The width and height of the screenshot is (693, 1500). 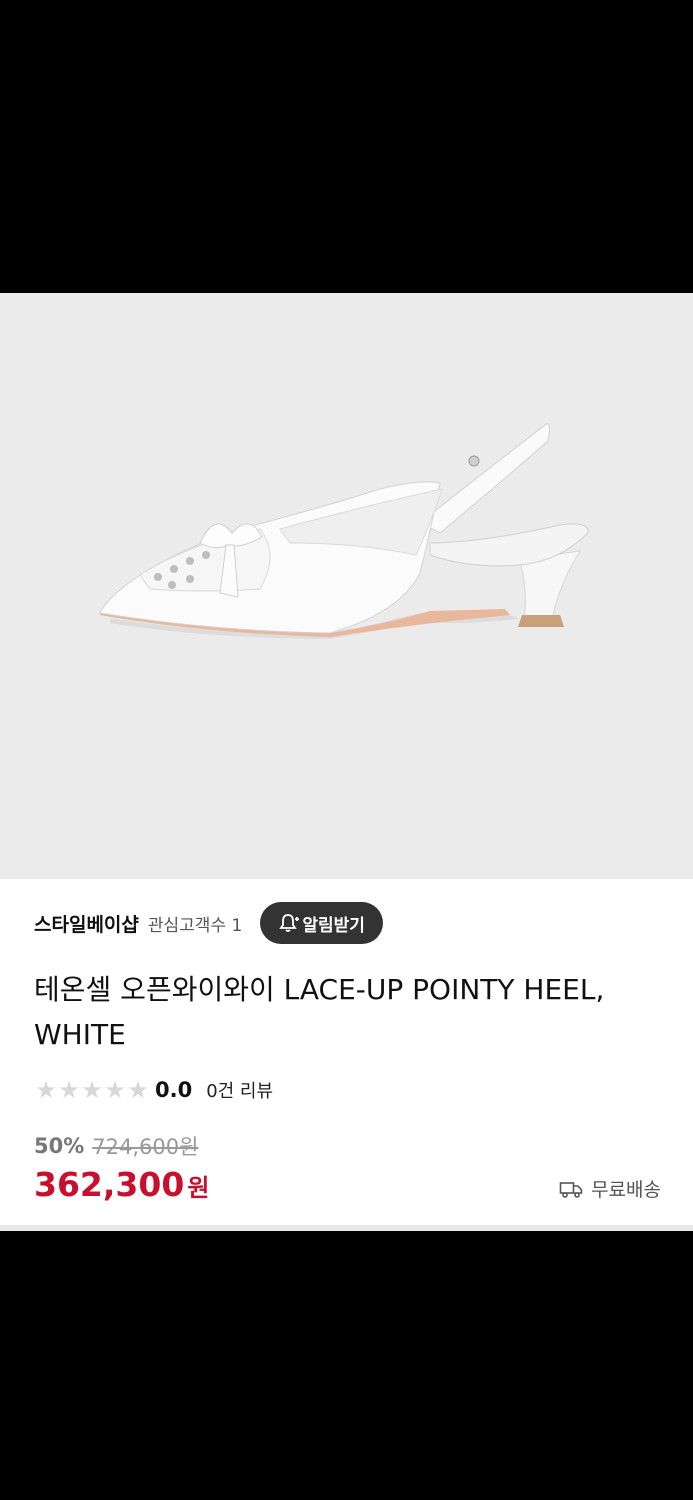 What do you see at coordinates (109, 1184) in the screenshot?
I see `sale-price: 362,300` at bounding box center [109, 1184].